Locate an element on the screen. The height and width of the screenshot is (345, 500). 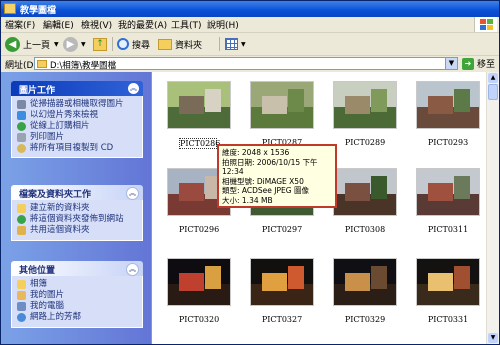
scrollbar-thumb is located at coordinates (493, 92).